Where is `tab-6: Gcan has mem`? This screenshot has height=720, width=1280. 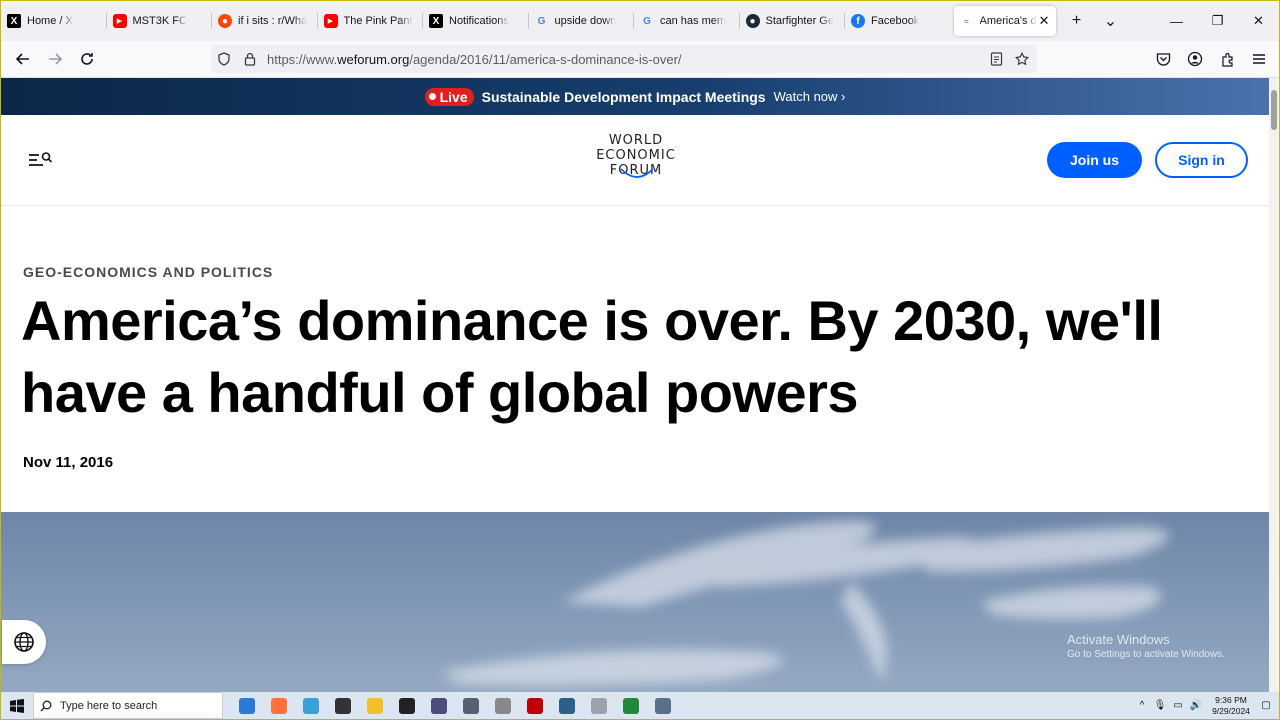 tab-6: Gcan has mem is located at coordinates (686, 21).